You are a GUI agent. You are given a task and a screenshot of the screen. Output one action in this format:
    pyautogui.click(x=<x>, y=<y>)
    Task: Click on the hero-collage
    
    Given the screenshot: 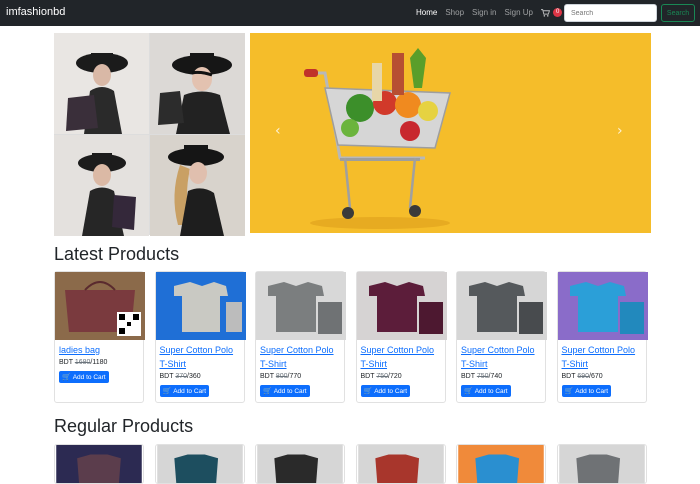 What is the action you would take?
    pyautogui.click(x=149, y=134)
    